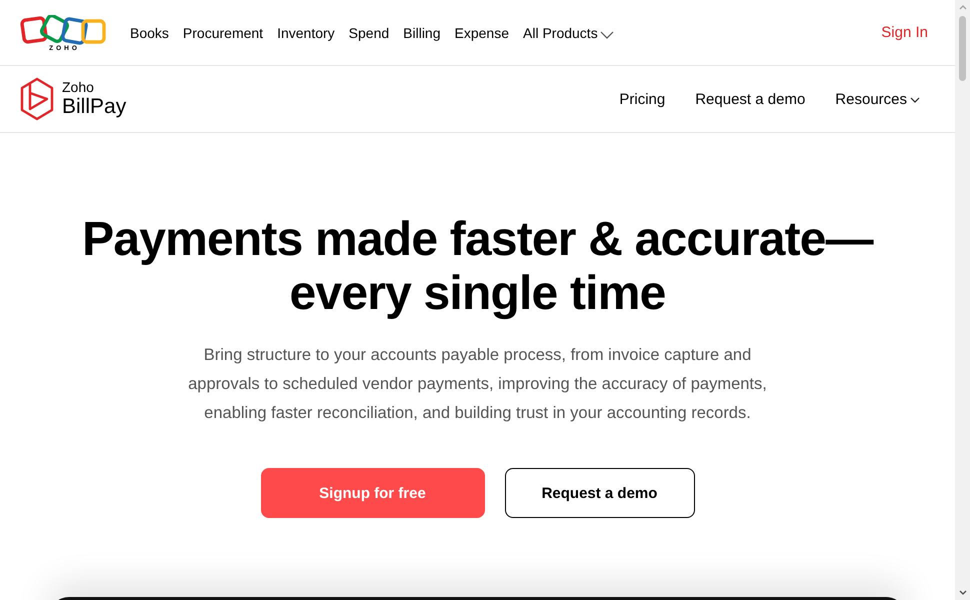 The height and width of the screenshot is (600, 970). I want to click on scroll-down-icon, so click(962, 592).